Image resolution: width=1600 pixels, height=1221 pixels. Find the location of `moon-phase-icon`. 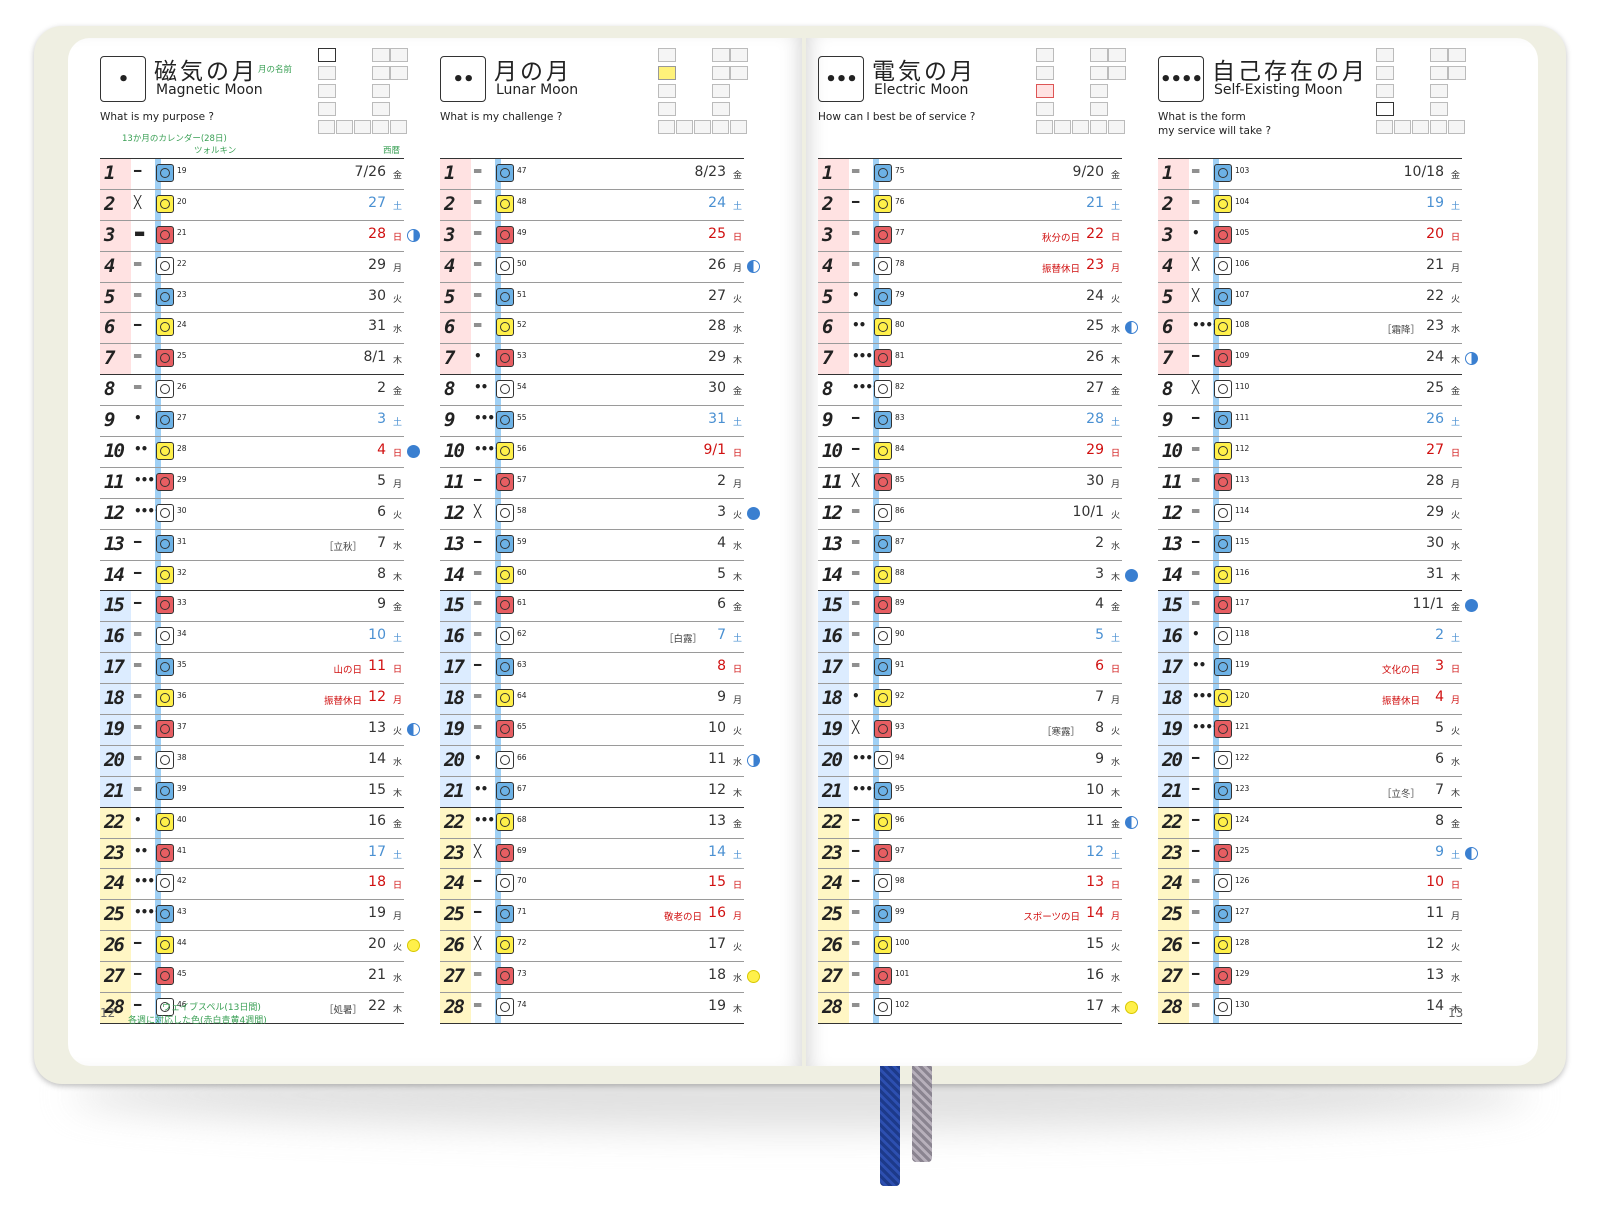

moon-phase-icon is located at coordinates (1471, 853).